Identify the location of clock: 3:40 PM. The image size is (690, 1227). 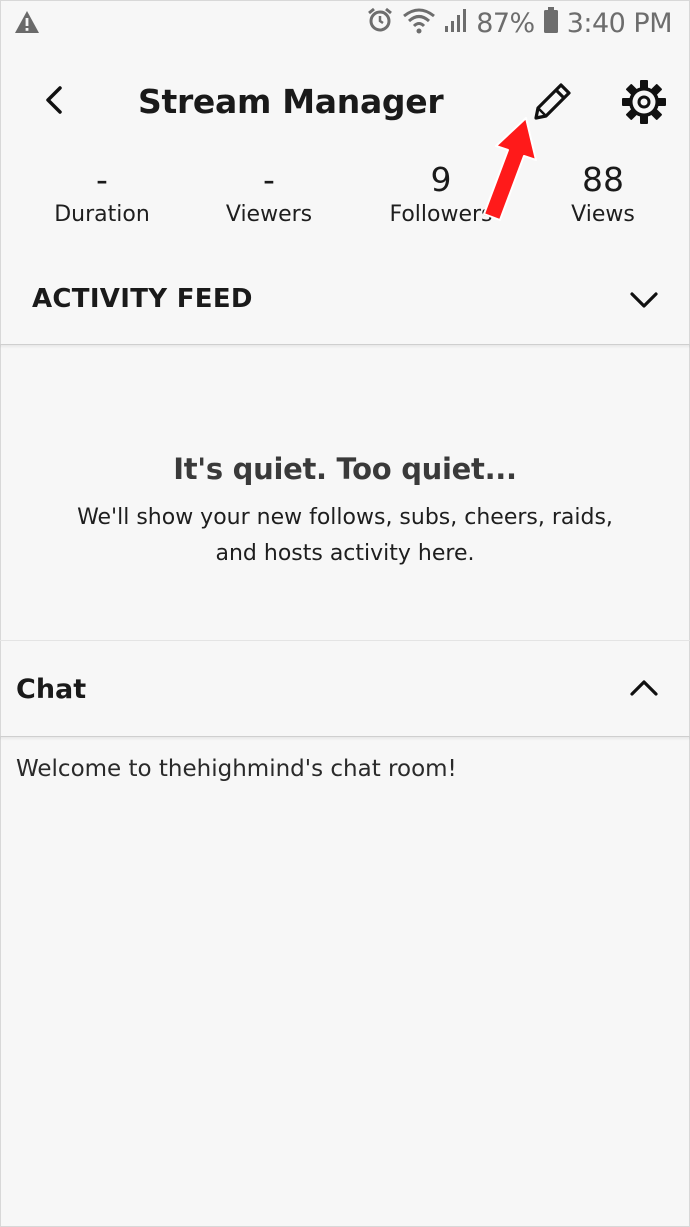
(619, 23).